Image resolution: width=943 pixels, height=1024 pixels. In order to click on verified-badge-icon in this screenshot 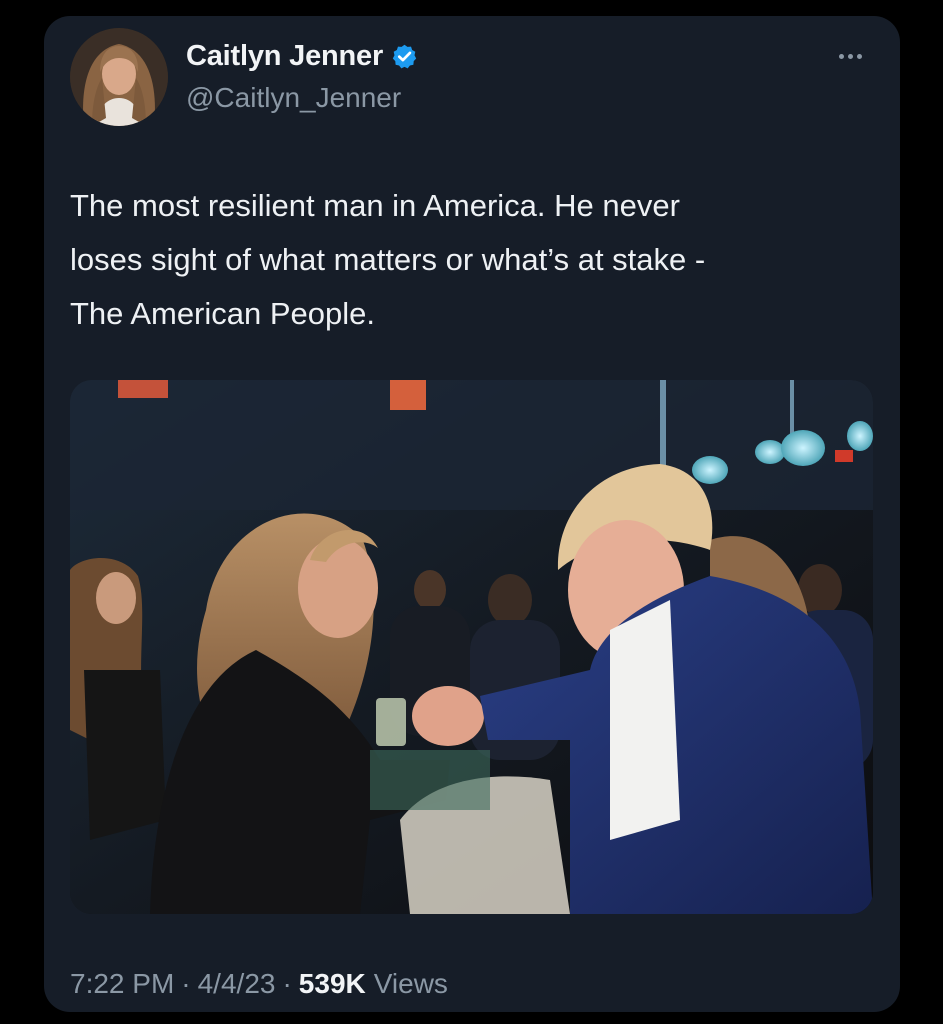, I will do `click(404, 56)`.